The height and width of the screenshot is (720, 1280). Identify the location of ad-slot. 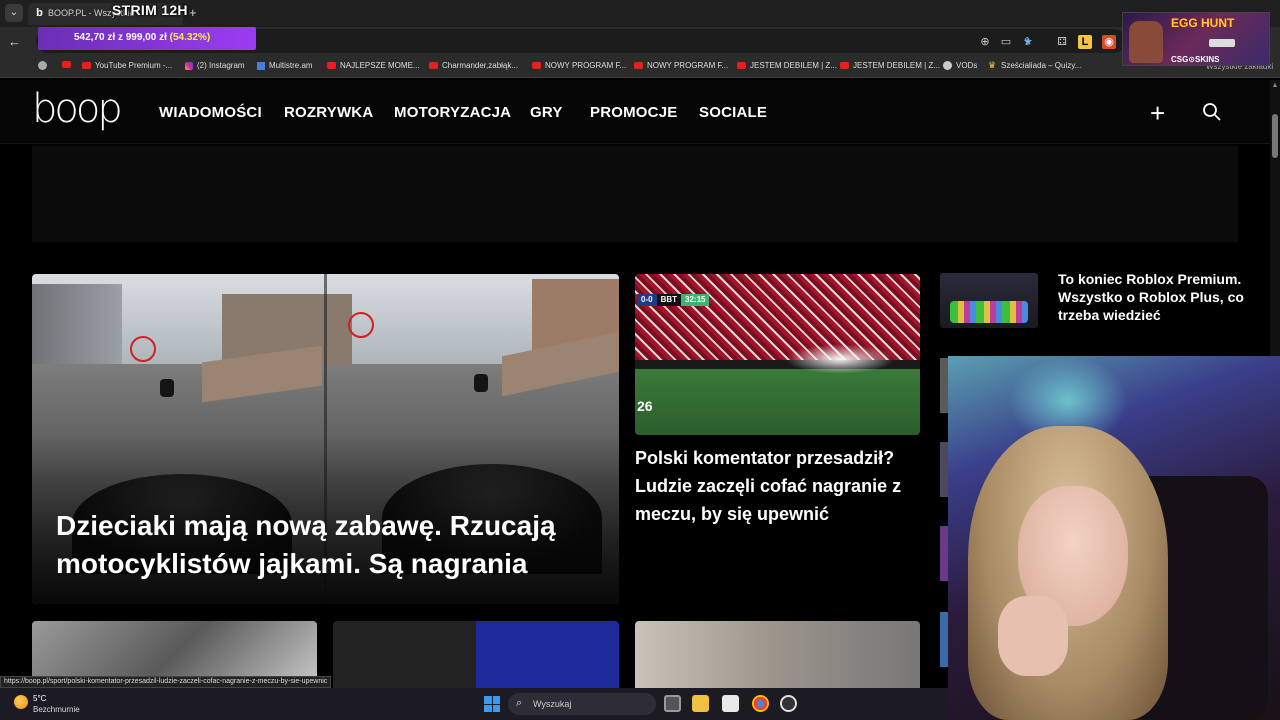
(635, 194).